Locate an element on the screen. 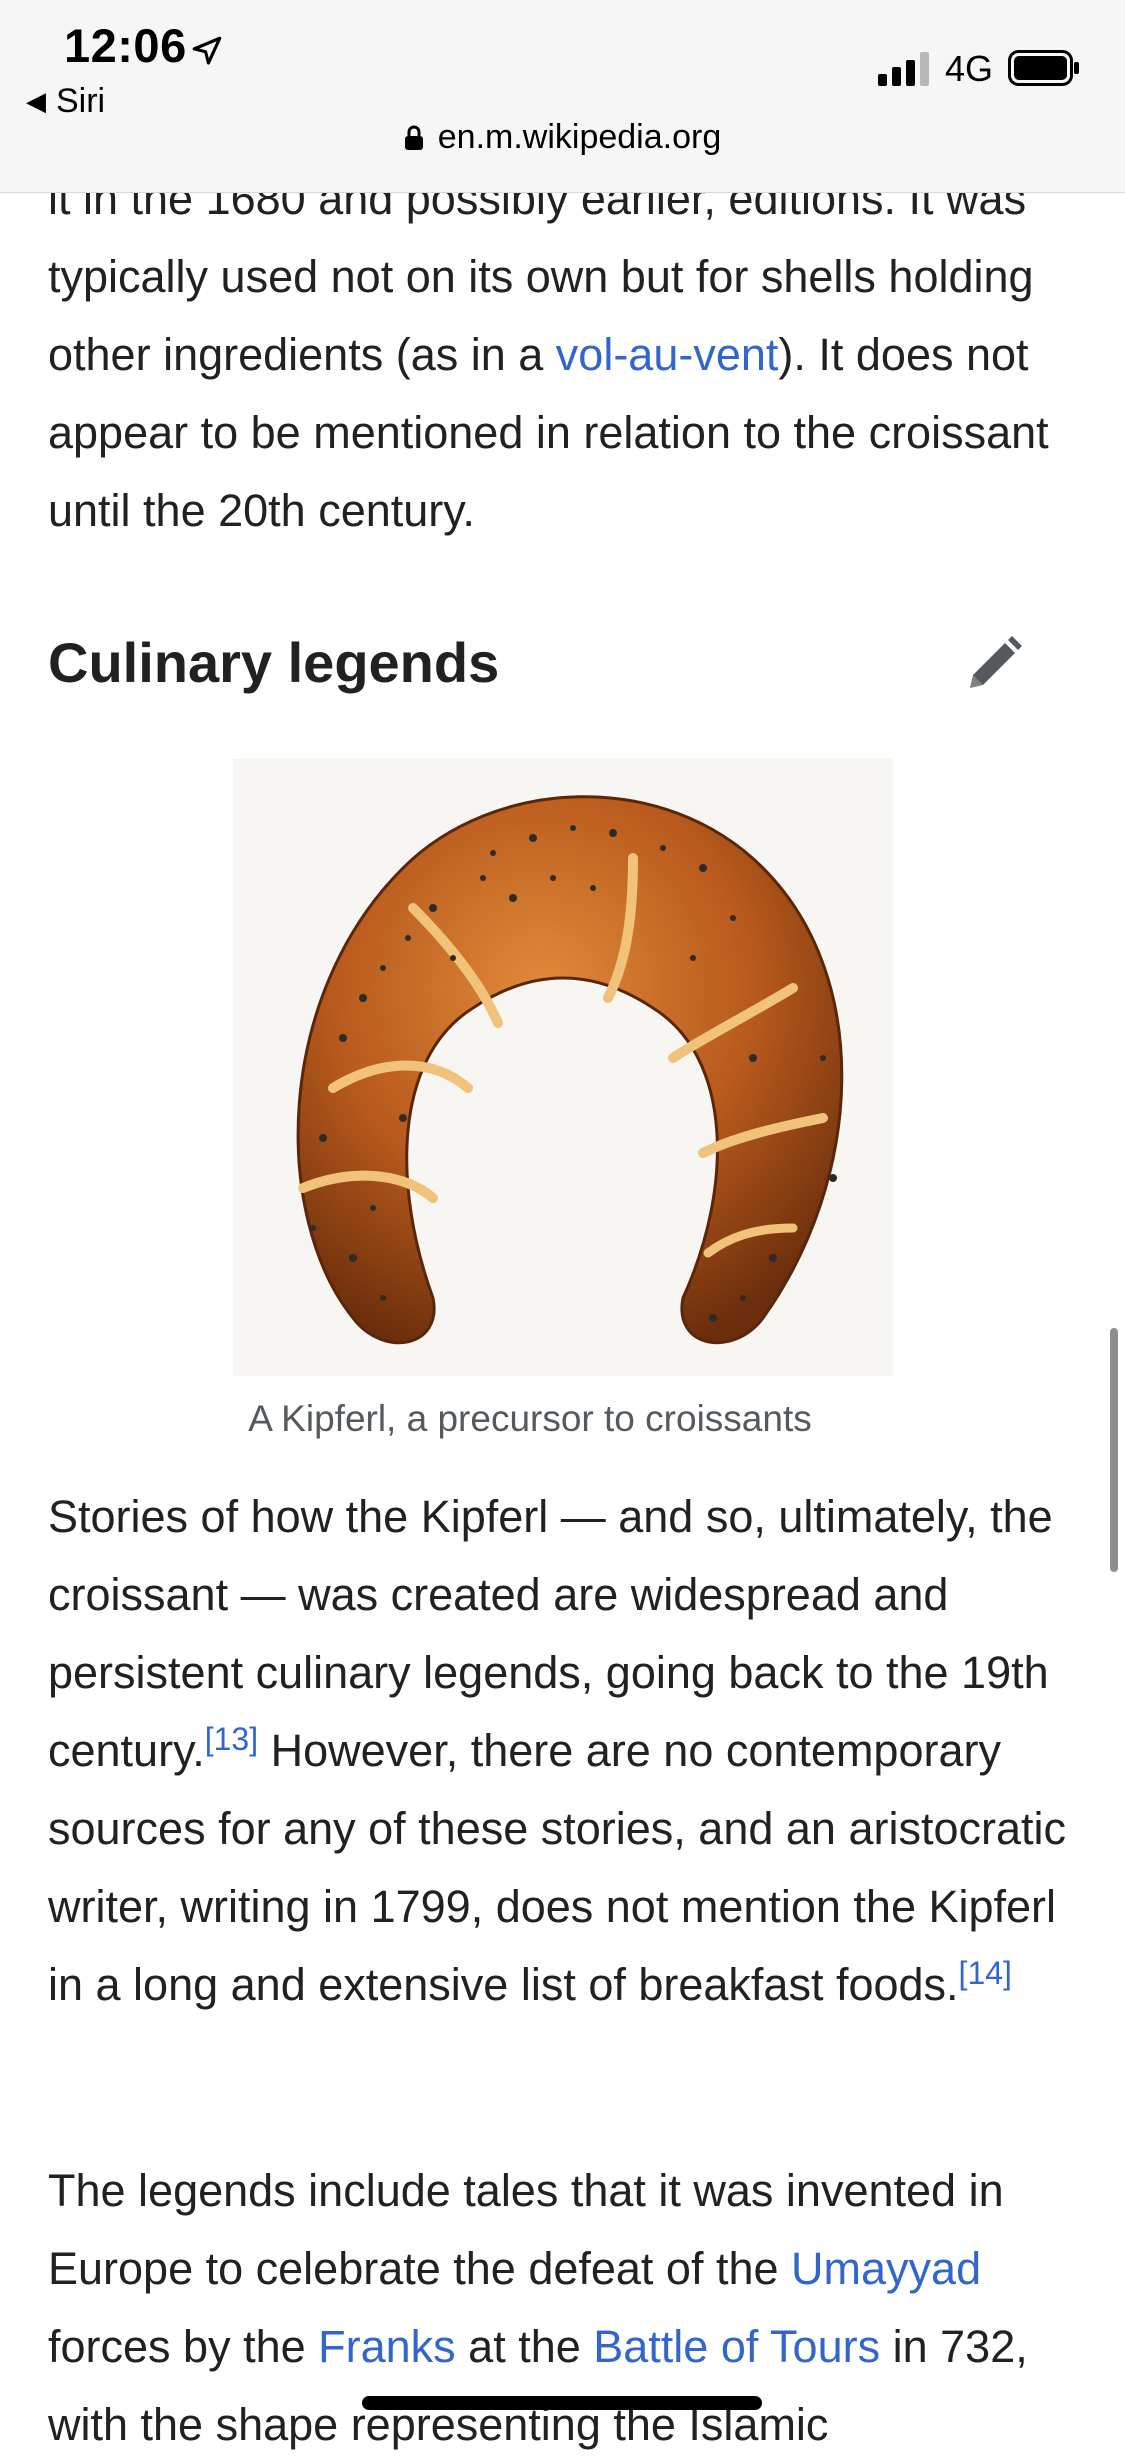 The width and height of the screenshot is (1125, 2464). kipferl-illustration is located at coordinates (563, 1067).